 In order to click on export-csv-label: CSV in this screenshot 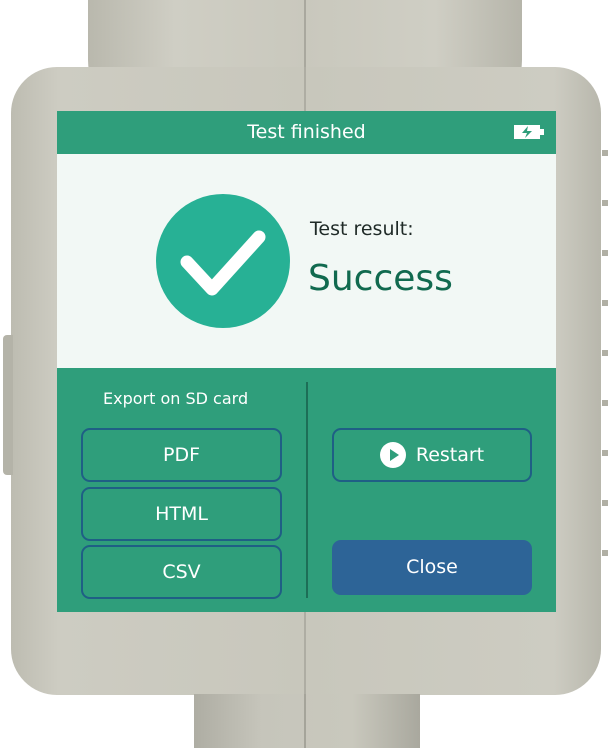, I will do `click(181, 572)`.